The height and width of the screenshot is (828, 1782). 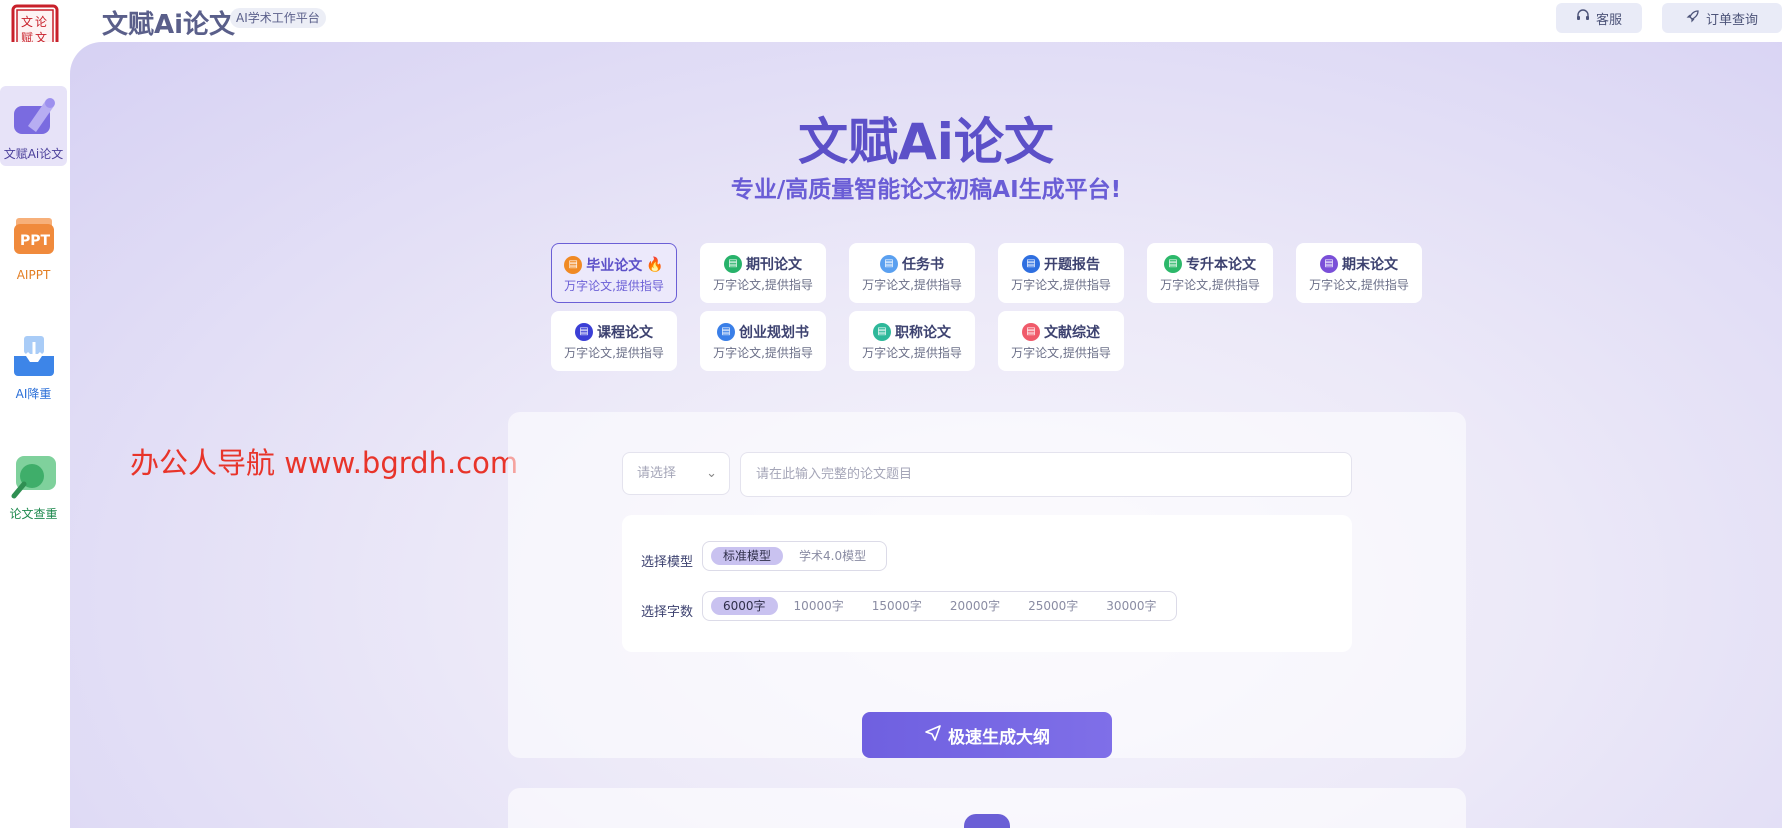 What do you see at coordinates (33, 154) in the screenshot?
I see `sidebar-item-label: 文赋Ai论文` at bounding box center [33, 154].